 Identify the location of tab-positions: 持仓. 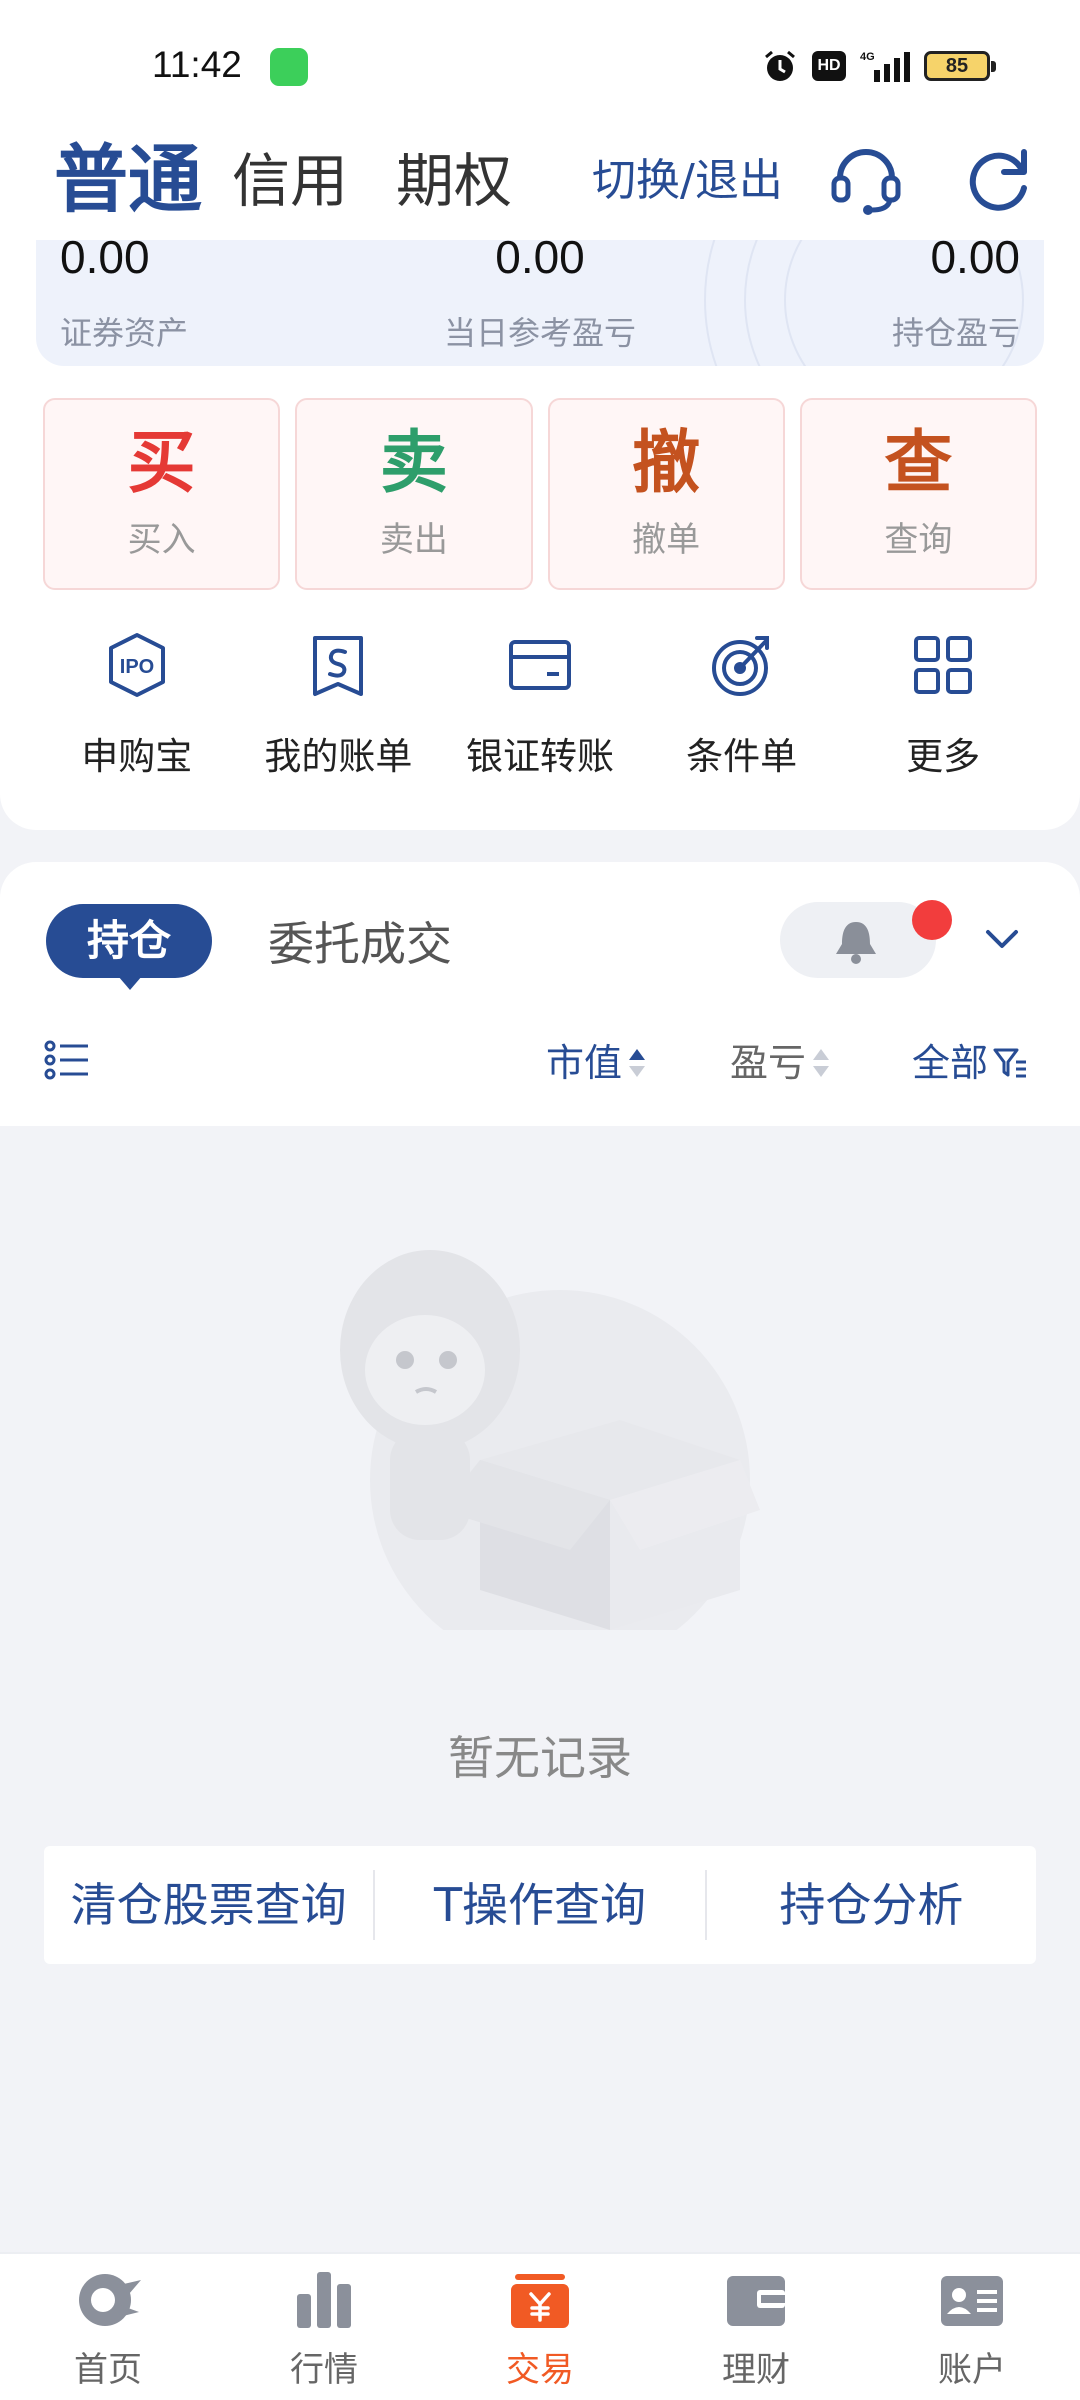
(129, 947).